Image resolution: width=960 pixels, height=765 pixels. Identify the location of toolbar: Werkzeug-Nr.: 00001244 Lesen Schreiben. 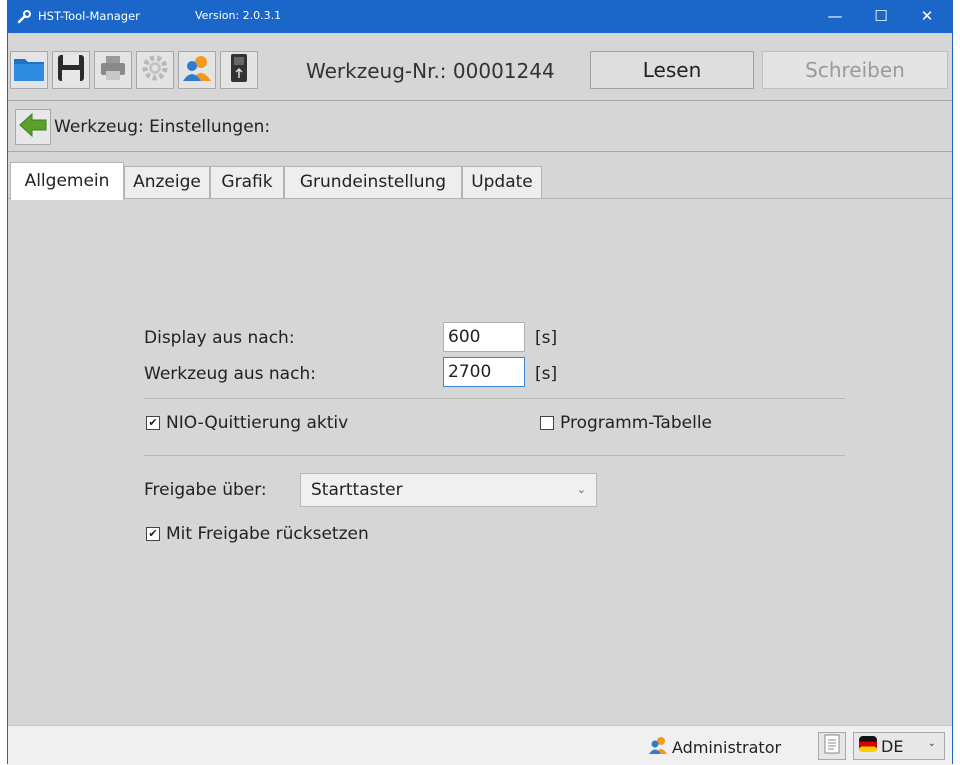
(480, 70).